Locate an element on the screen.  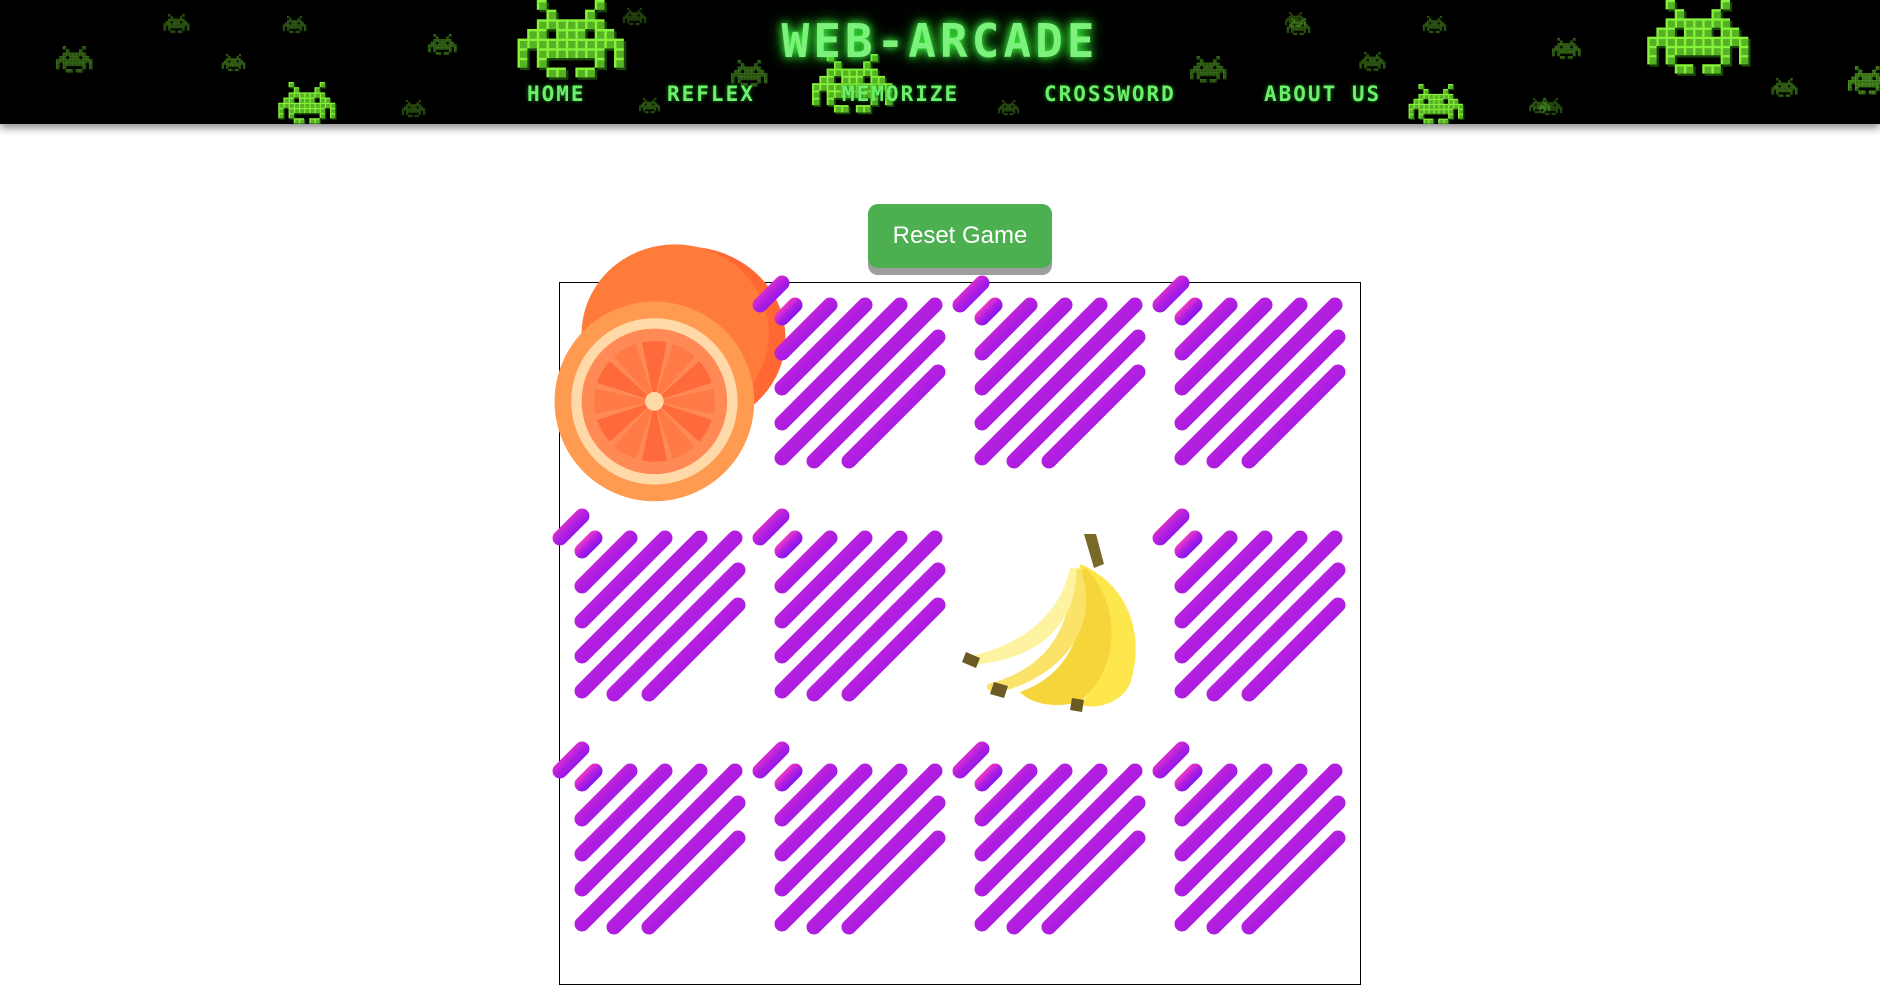
orange-icon is located at coordinates (663, 373).